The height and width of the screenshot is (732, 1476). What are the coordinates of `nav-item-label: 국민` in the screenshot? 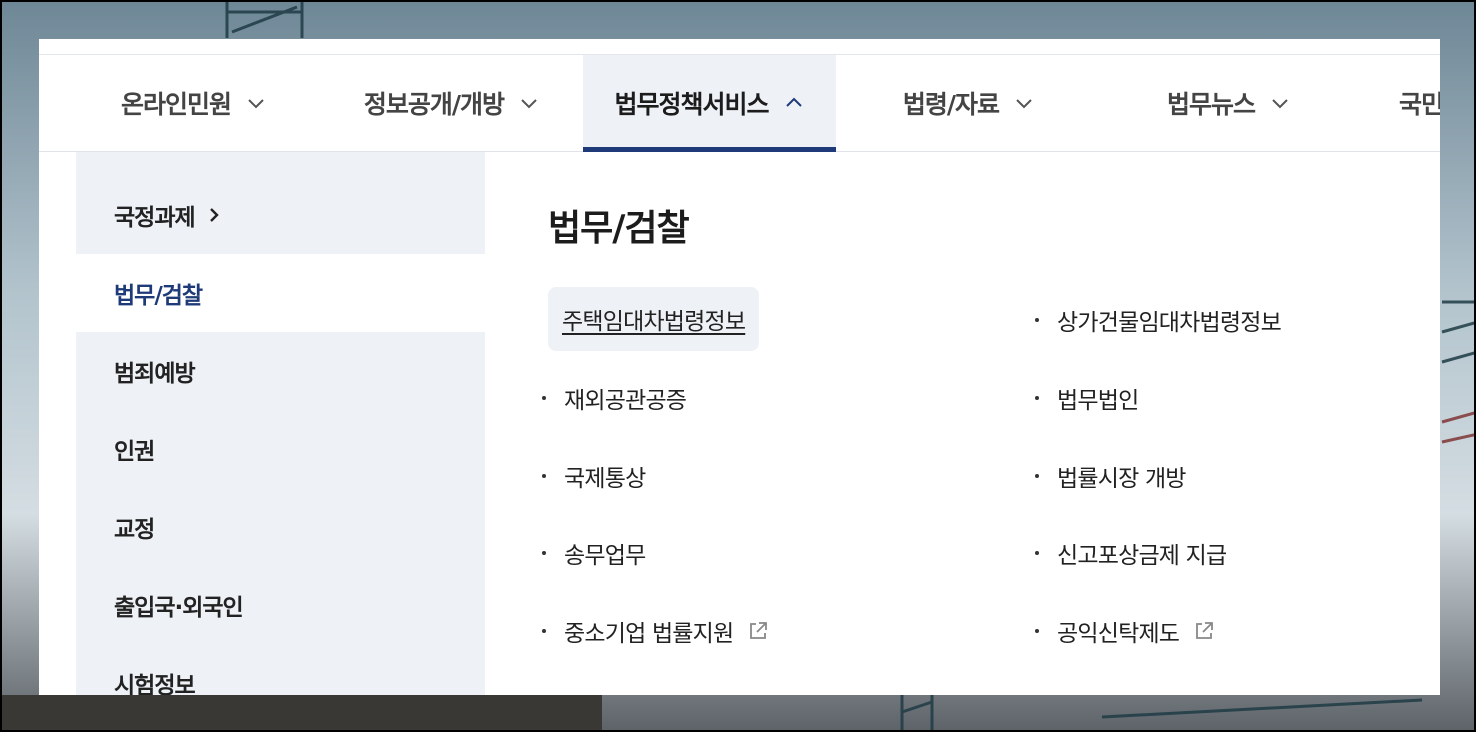 It's located at (1419, 104).